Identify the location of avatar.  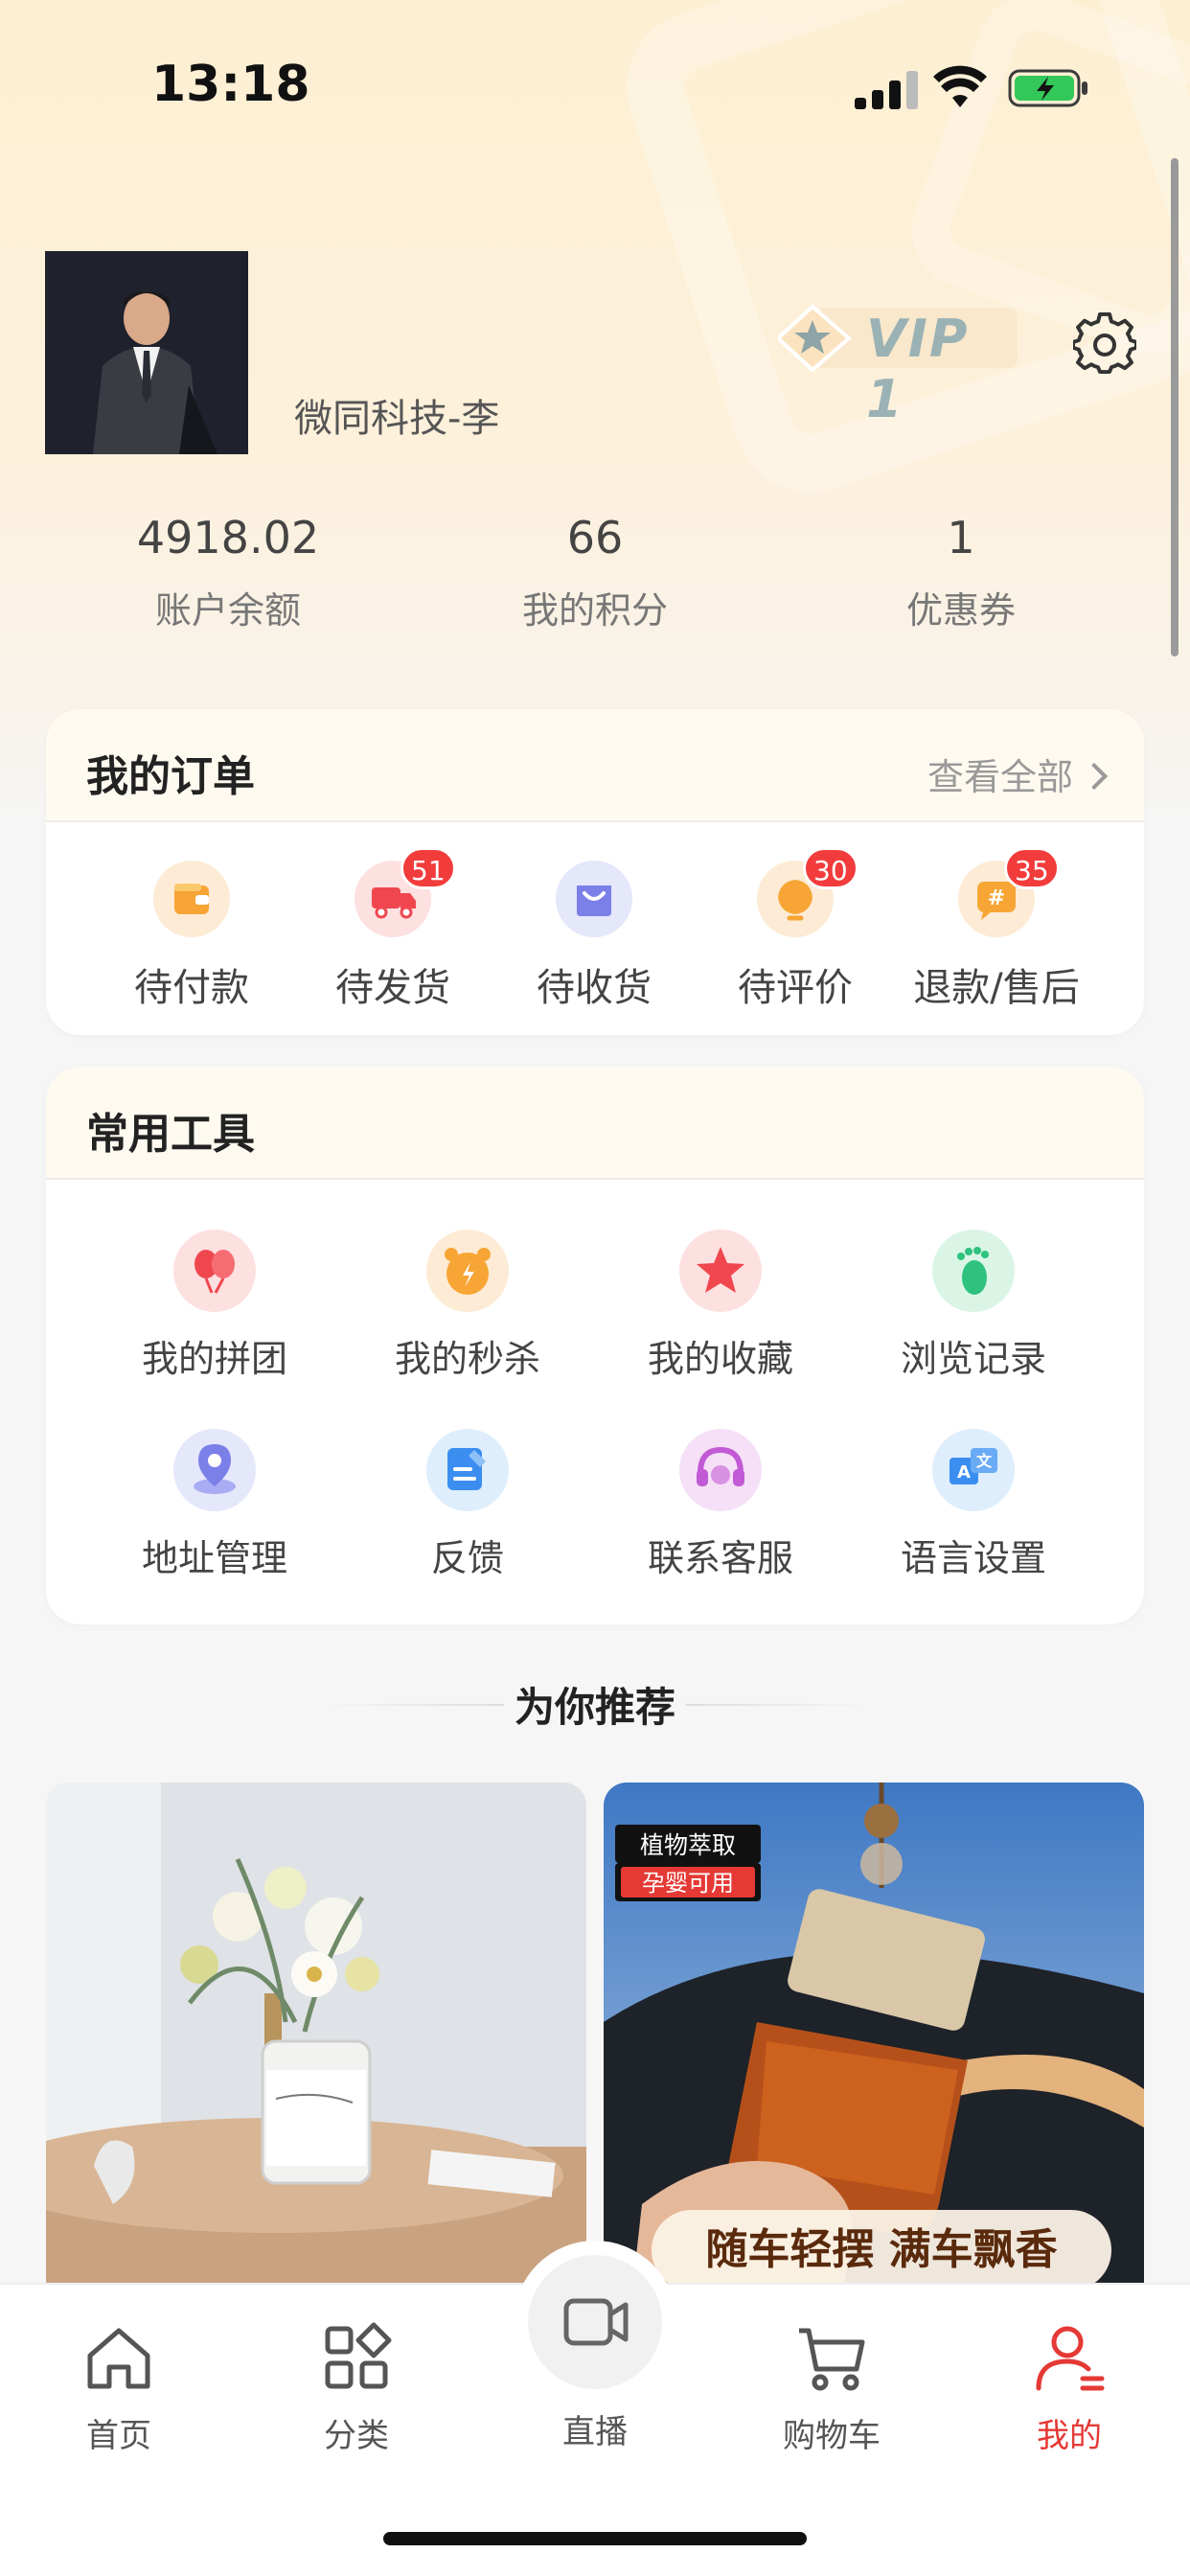
(147, 352).